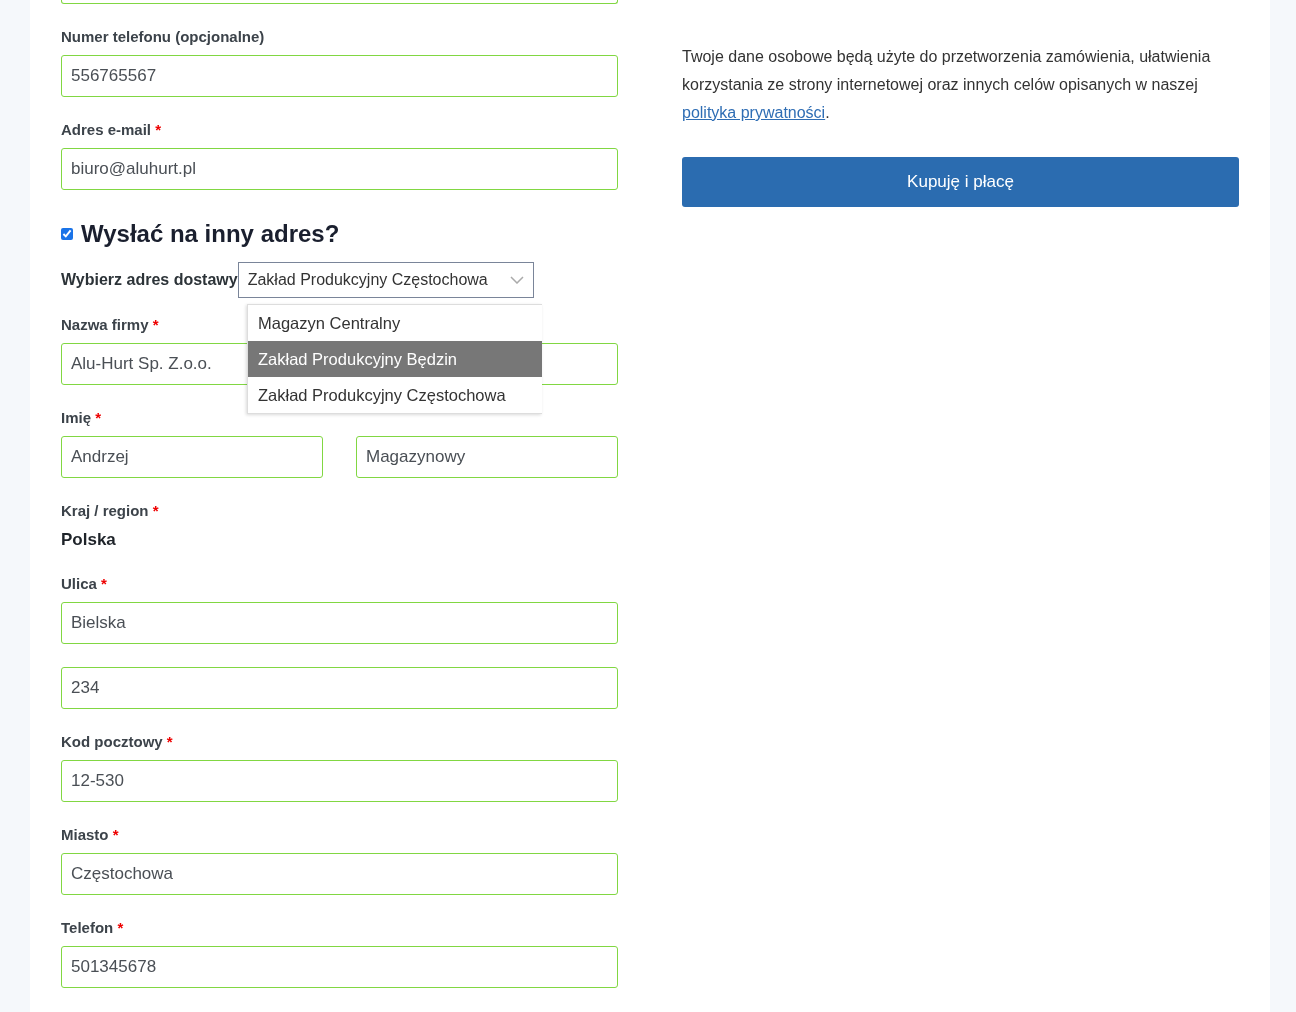  What do you see at coordinates (110, 510) in the screenshot?
I see `field-label: Kraj / region *` at bounding box center [110, 510].